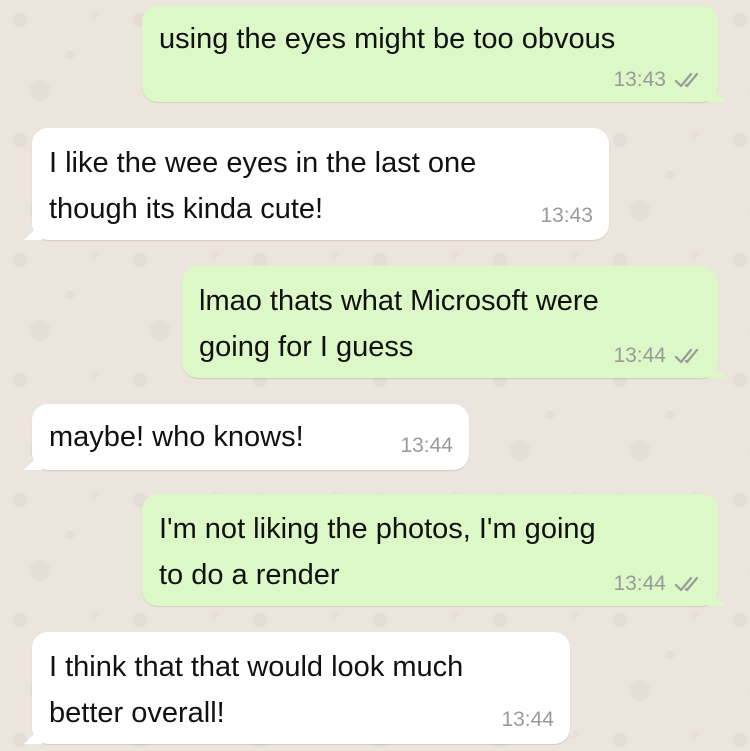 The width and height of the screenshot is (750, 751). What do you see at coordinates (263, 163) in the screenshot?
I see `message-line: I like the wee eyes in the last one` at bounding box center [263, 163].